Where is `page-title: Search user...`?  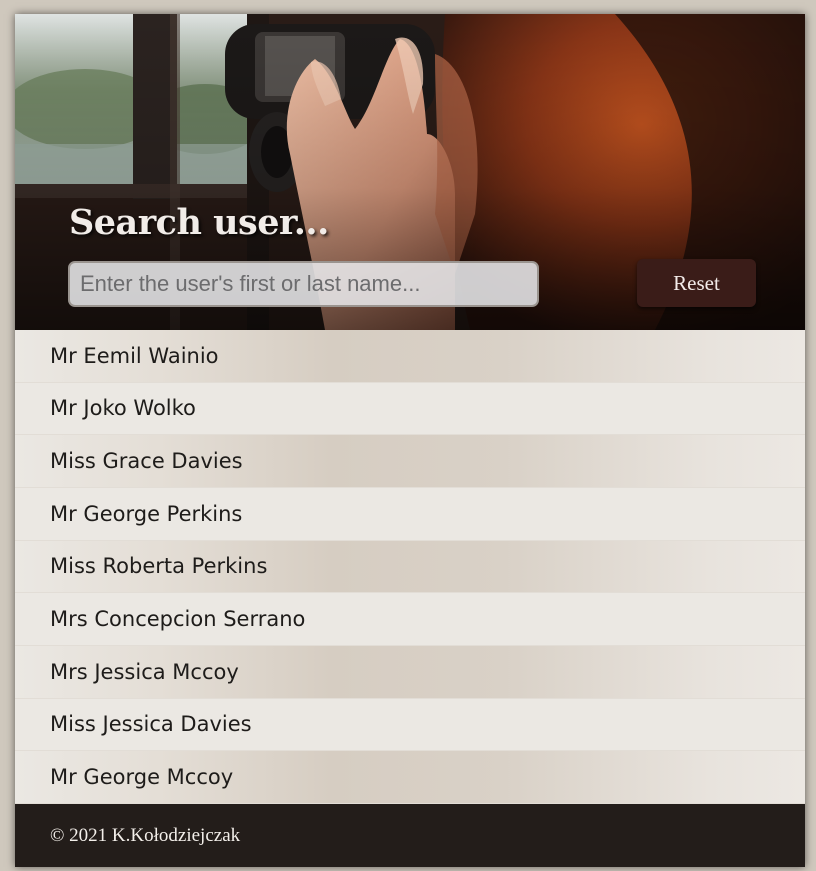
page-title: Search user... is located at coordinates (199, 222).